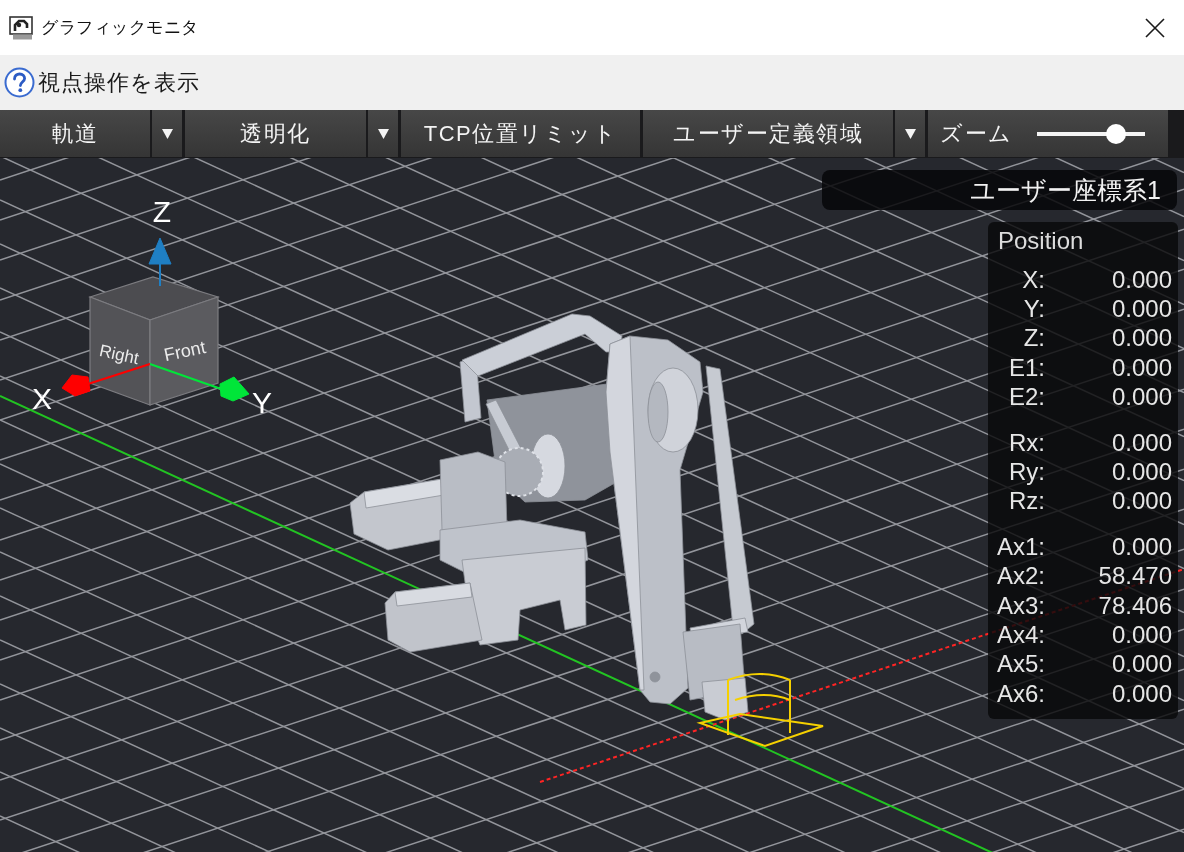 This screenshot has height=852, width=1184. Describe the element at coordinates (75, 133) in the screenshot. I see `toolbar-button: 軌道` at that location.